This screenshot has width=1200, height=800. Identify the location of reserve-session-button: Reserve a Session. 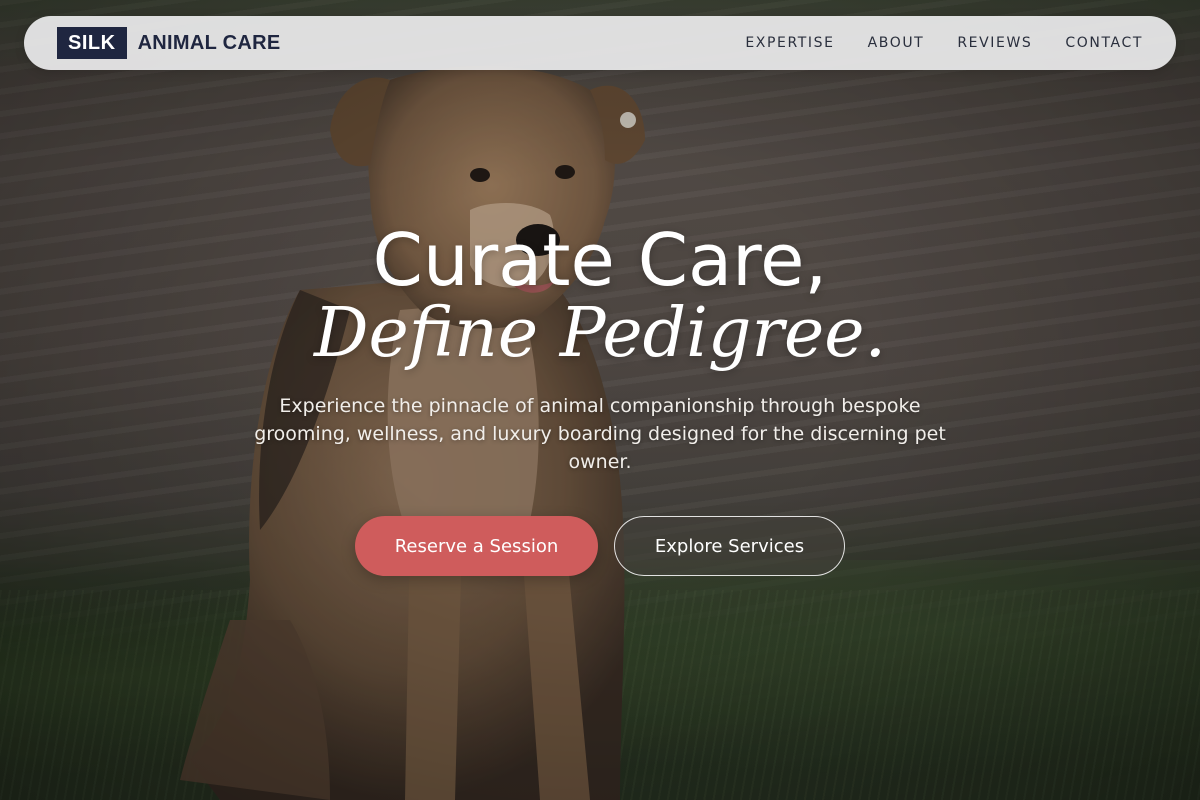
(476, 546).